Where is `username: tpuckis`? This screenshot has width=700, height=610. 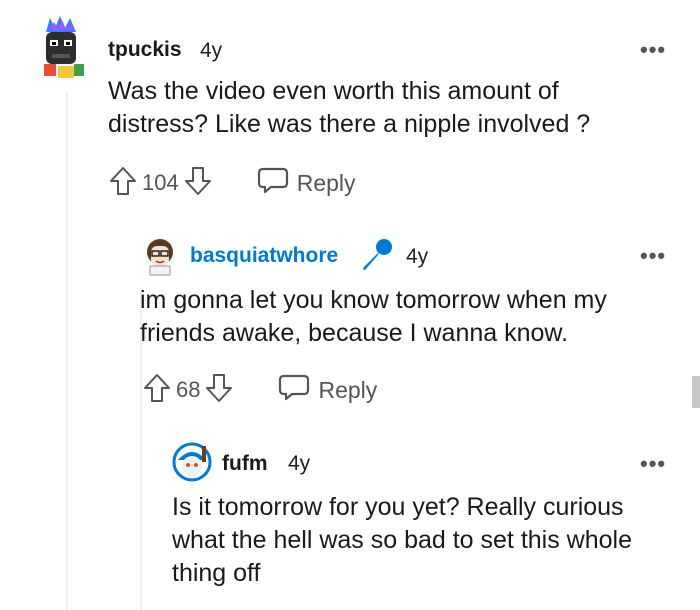 username: tpuckis is located at coordinates (145, 50).